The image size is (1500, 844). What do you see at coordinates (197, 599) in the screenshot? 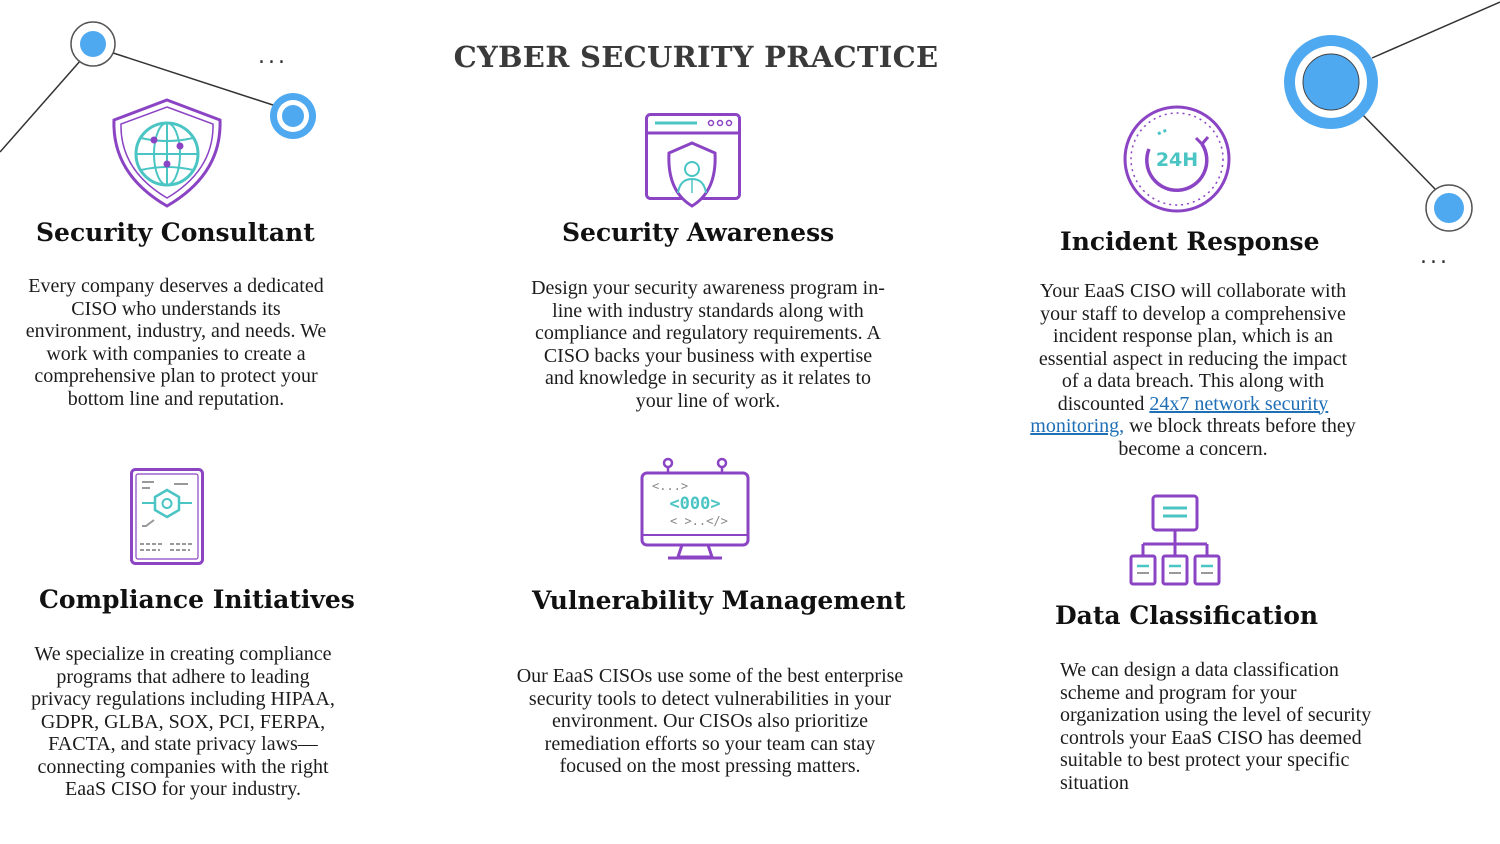
I see `compliance-initiatives-heading: Compliance Initiatives` at bounding box center [197, 599].